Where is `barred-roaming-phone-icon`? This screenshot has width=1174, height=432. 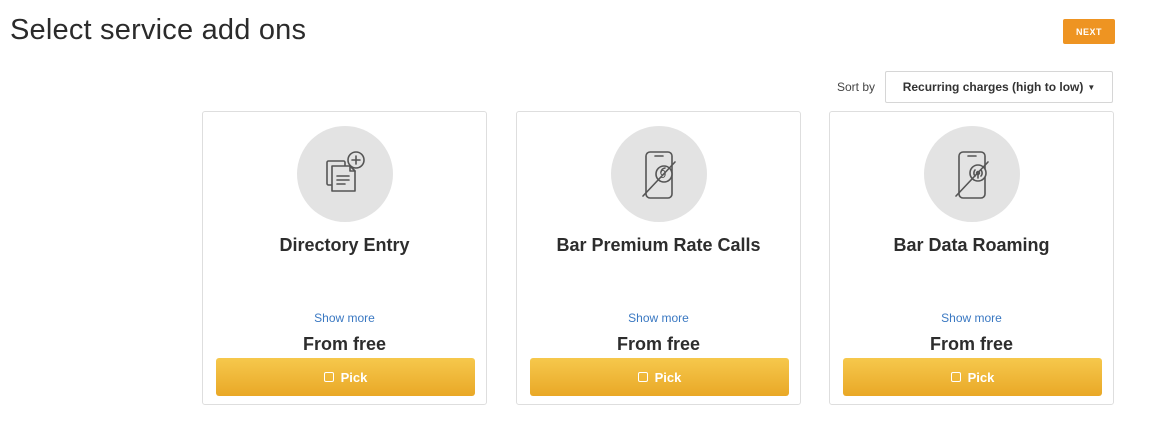 barred-roaming-phone-icon is located at coordinates (971, 175).